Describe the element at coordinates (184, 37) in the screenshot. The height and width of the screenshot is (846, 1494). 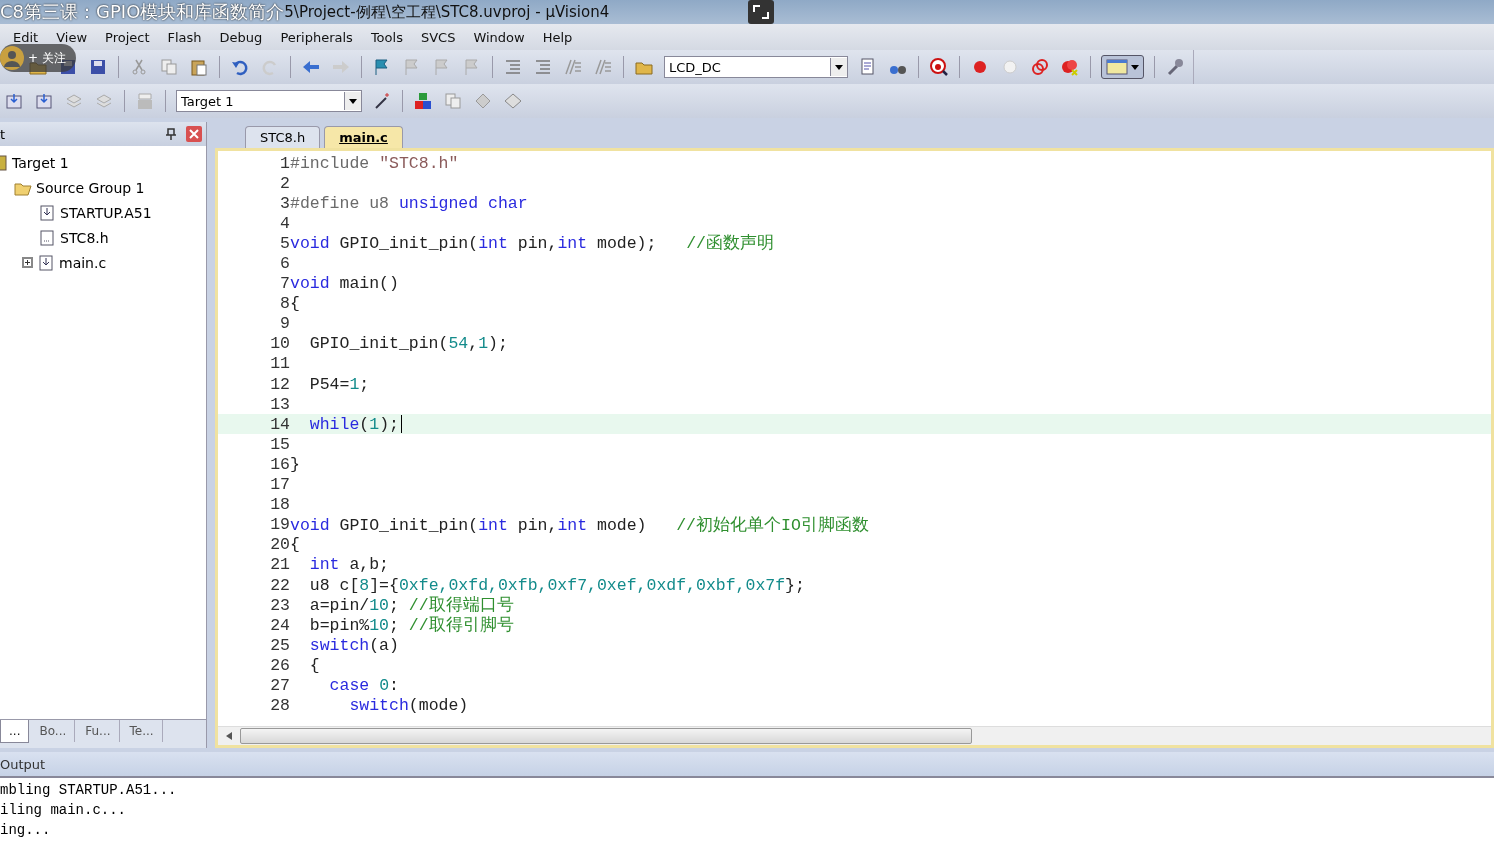
I see `menu-item: Flash` at that location.